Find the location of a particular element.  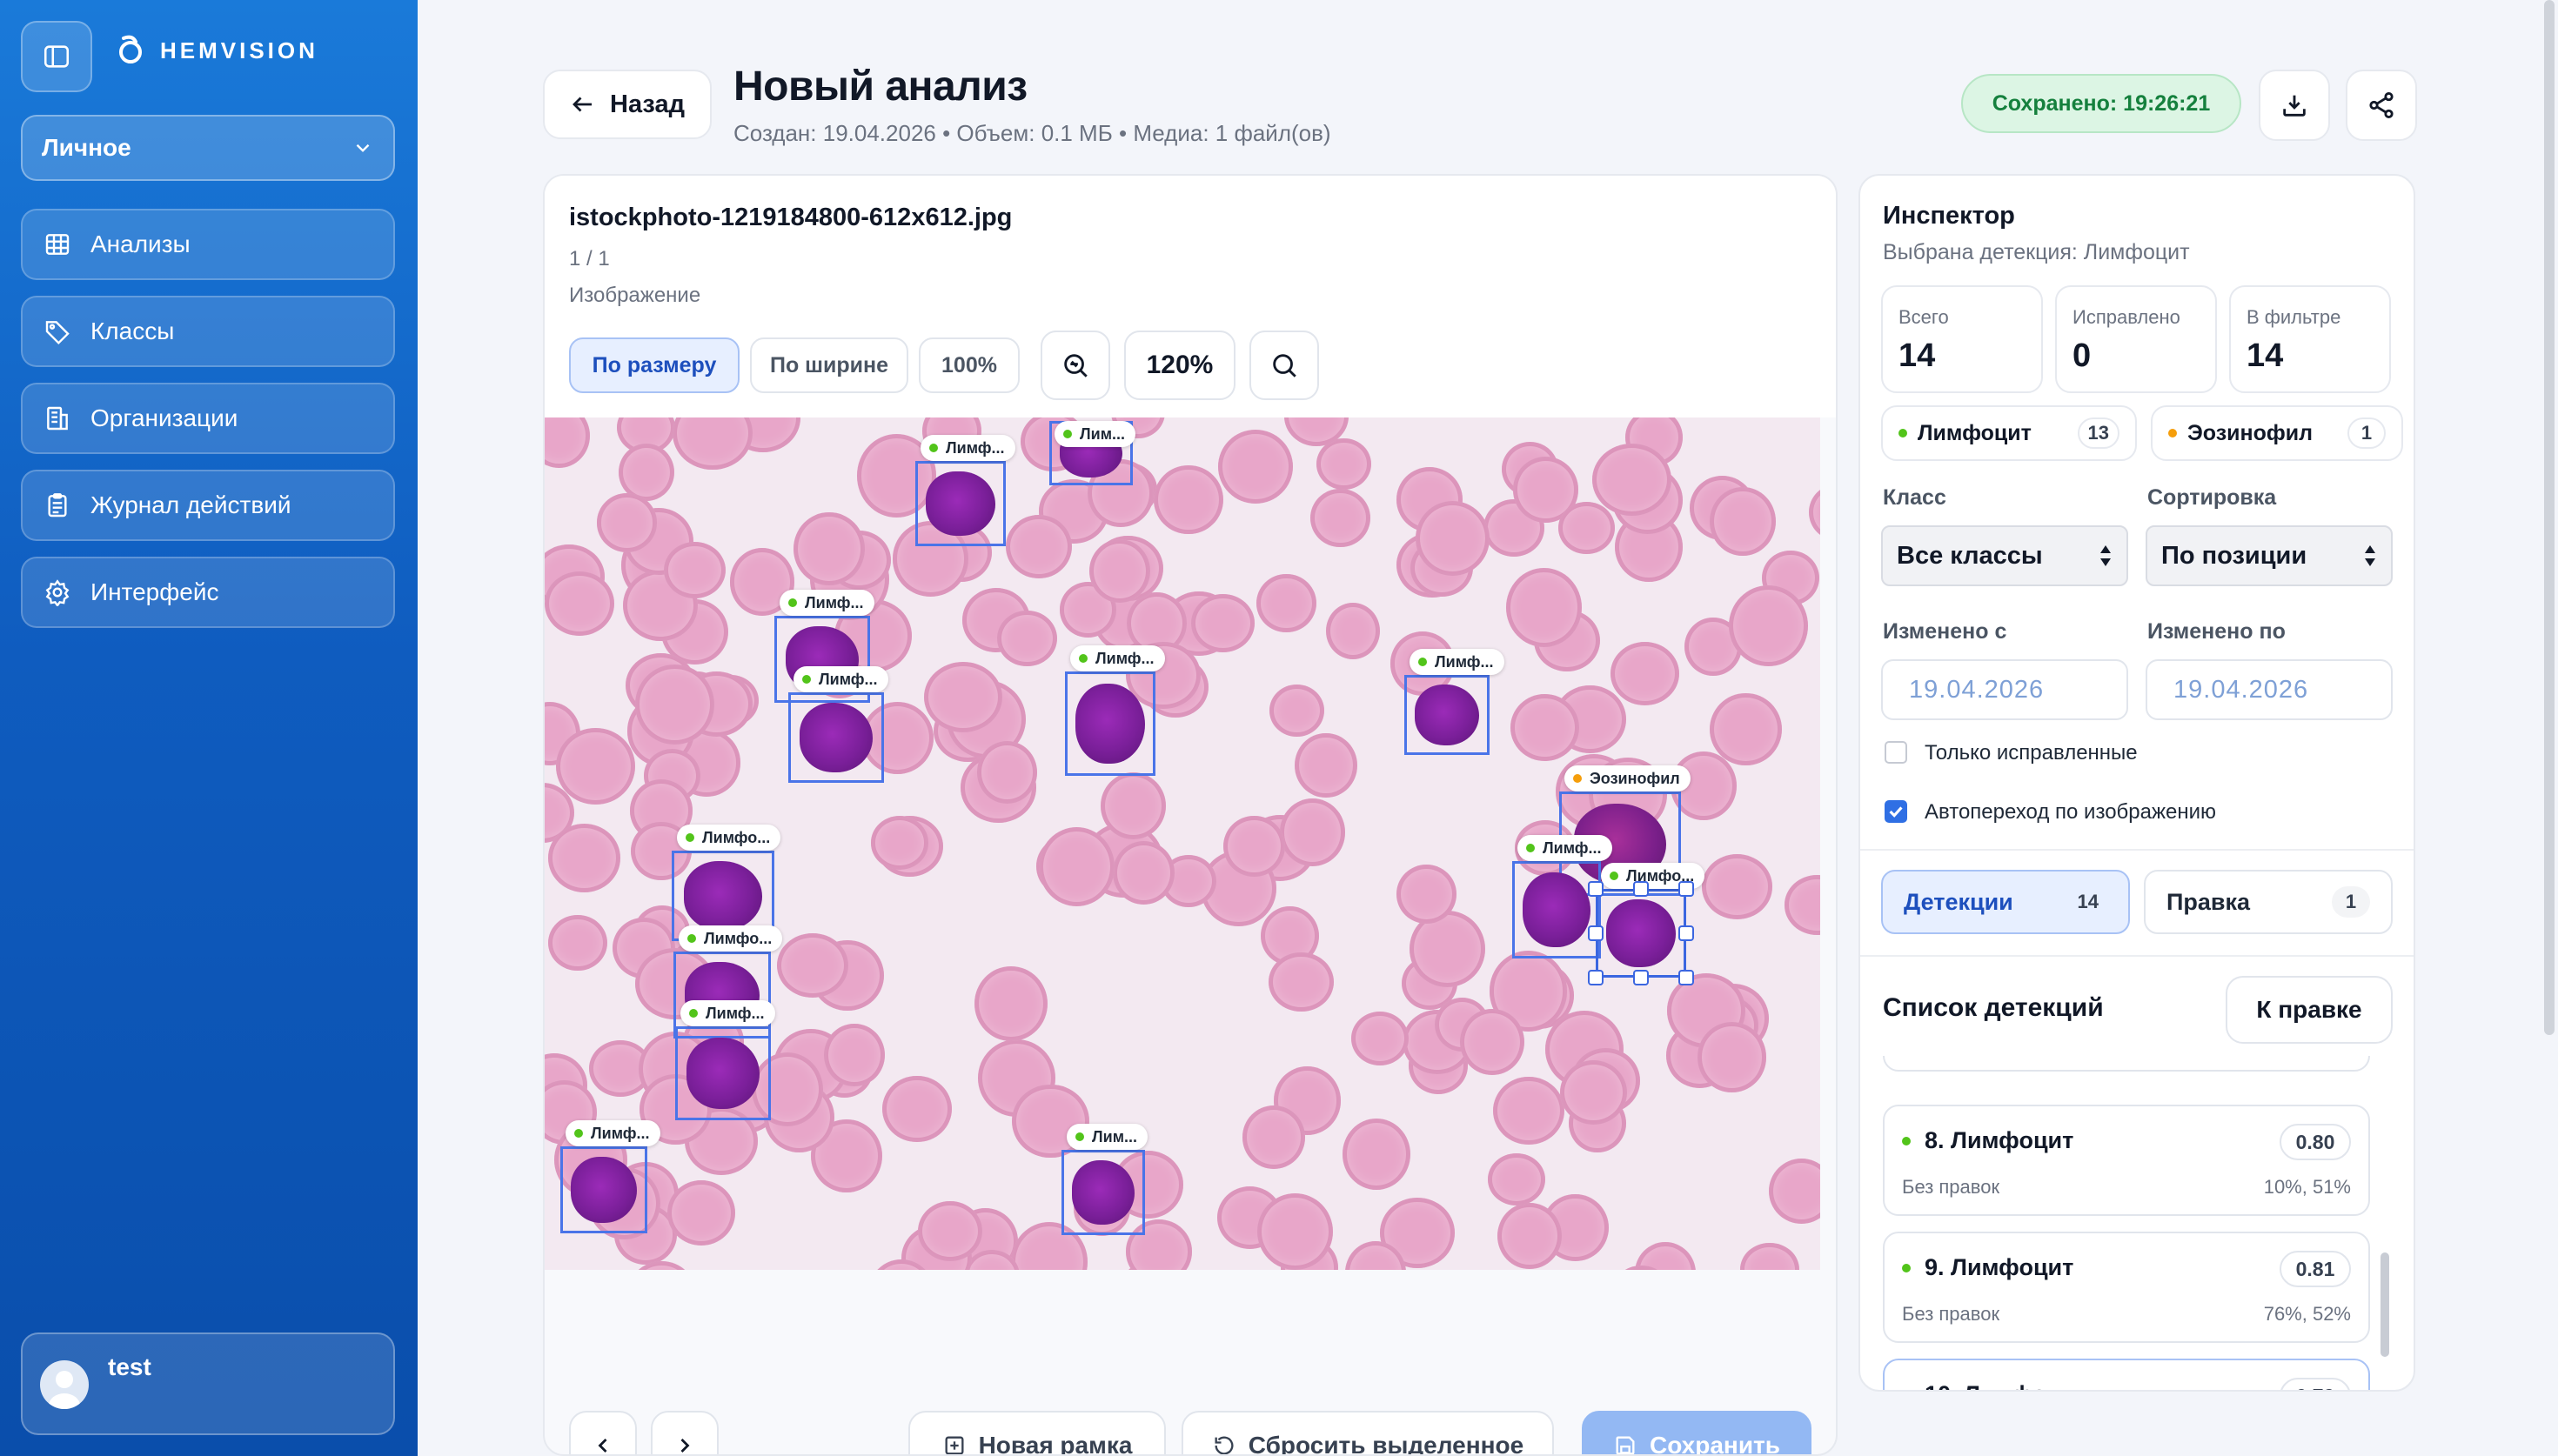

page-scrollbar is located at coordinates (2549, 517).